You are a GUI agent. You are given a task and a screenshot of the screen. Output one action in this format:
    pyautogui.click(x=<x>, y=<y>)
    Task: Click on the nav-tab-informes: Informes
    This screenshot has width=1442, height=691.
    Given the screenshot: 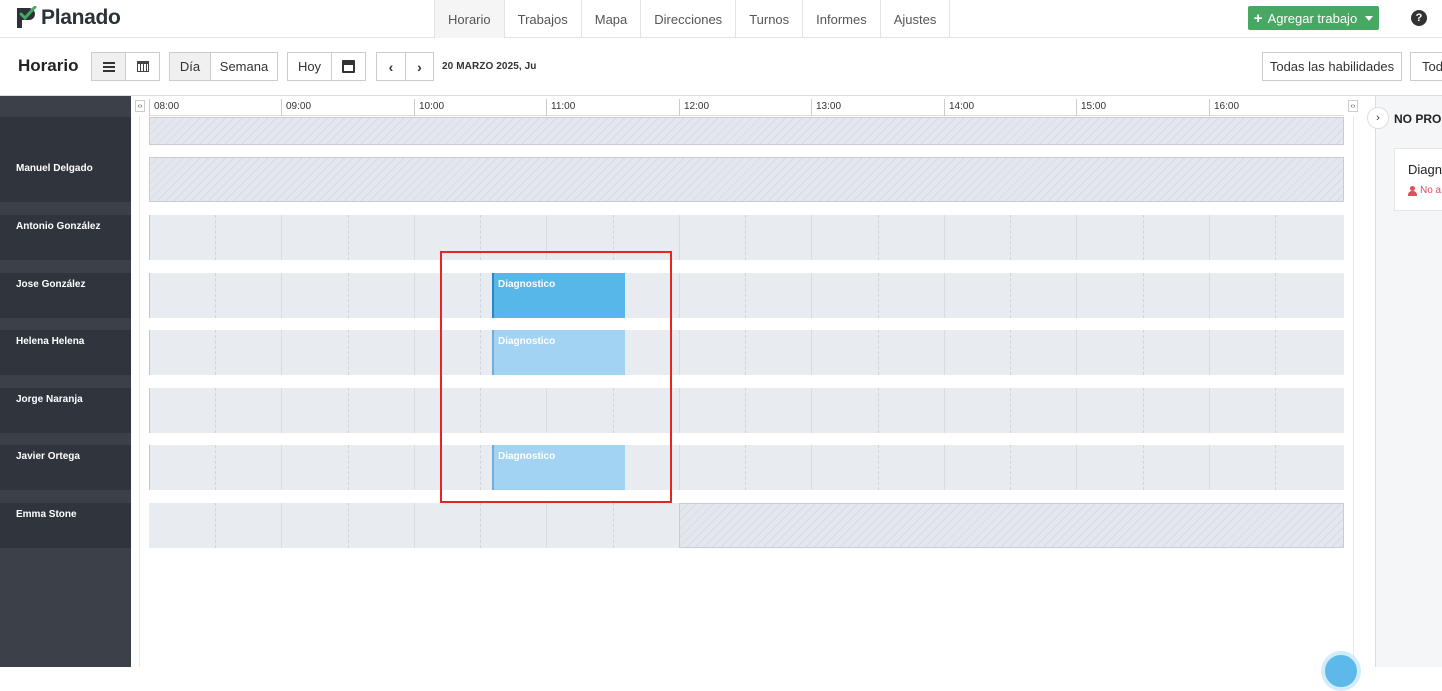 What is the action you would take?
    pyautogui.click(x=841, y=19)
    